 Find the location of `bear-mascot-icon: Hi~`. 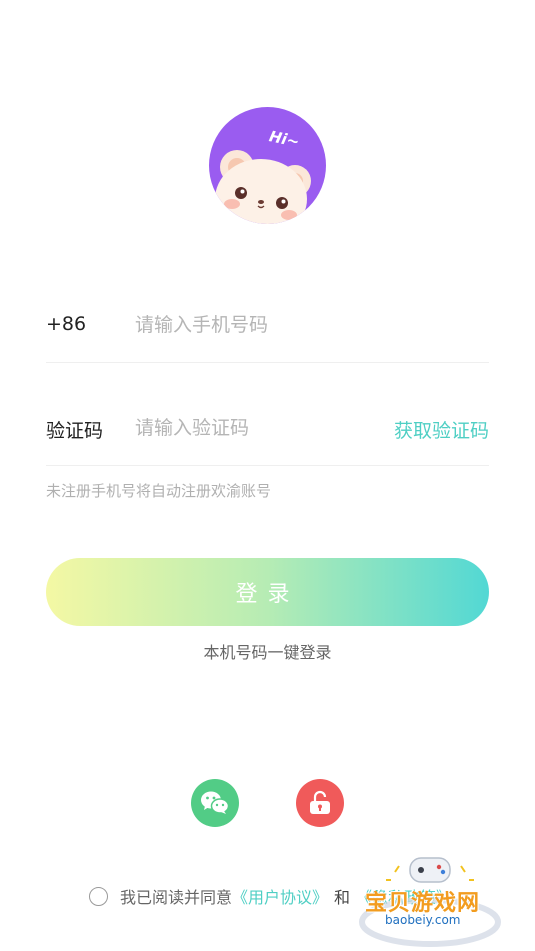

bear-mascot-icon: Hi~ is located at coordinates (263, 175).